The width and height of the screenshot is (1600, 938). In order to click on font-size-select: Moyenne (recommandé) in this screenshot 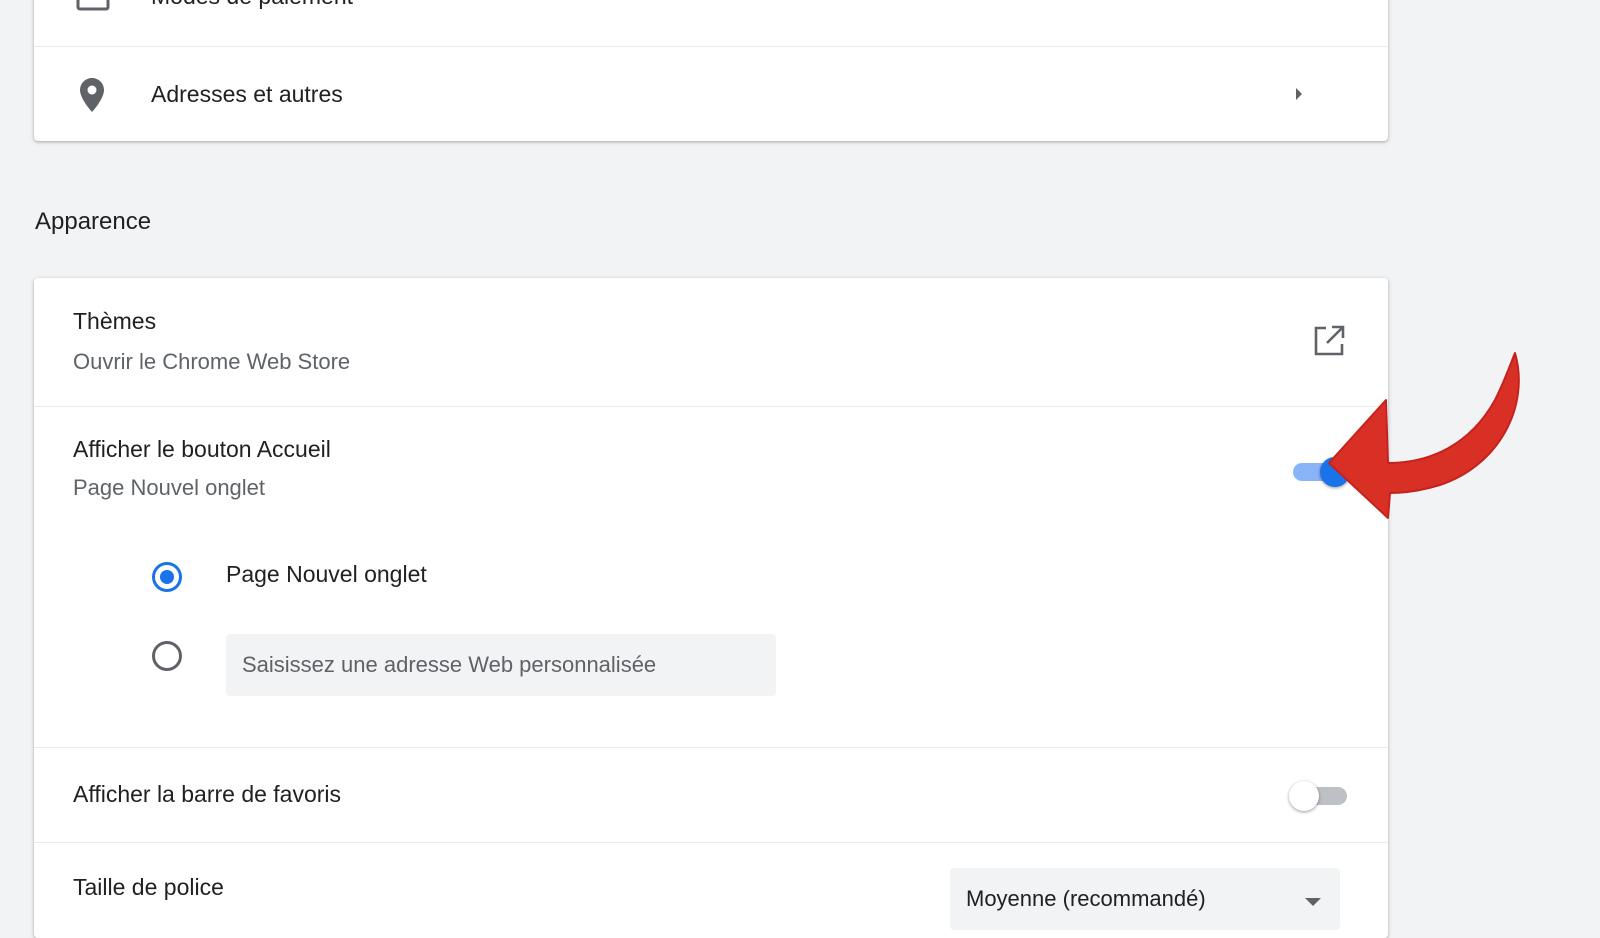, I will do `click(1145, 899)`.